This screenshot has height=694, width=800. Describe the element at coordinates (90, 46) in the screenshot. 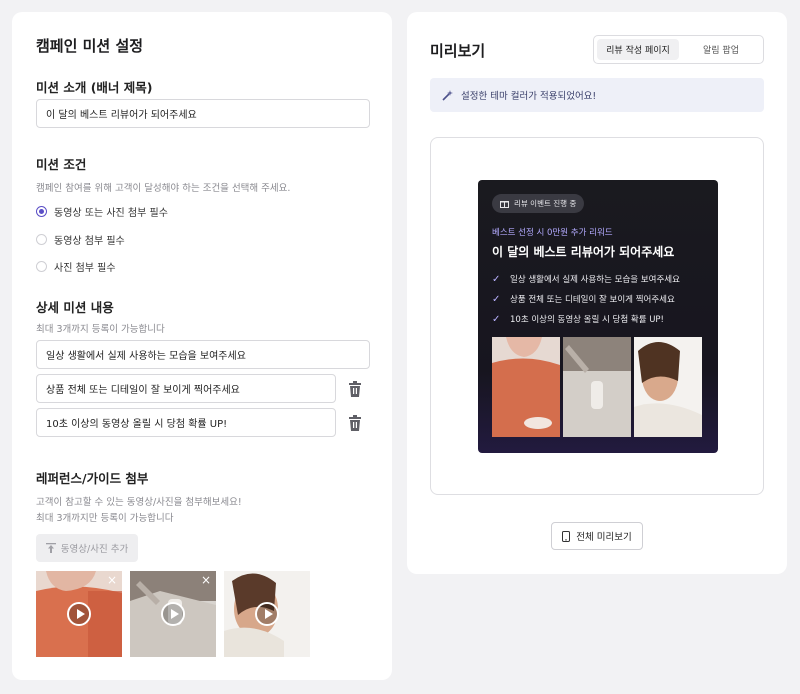

I see `panel-title: 캠페인 미션 설정` at that location.